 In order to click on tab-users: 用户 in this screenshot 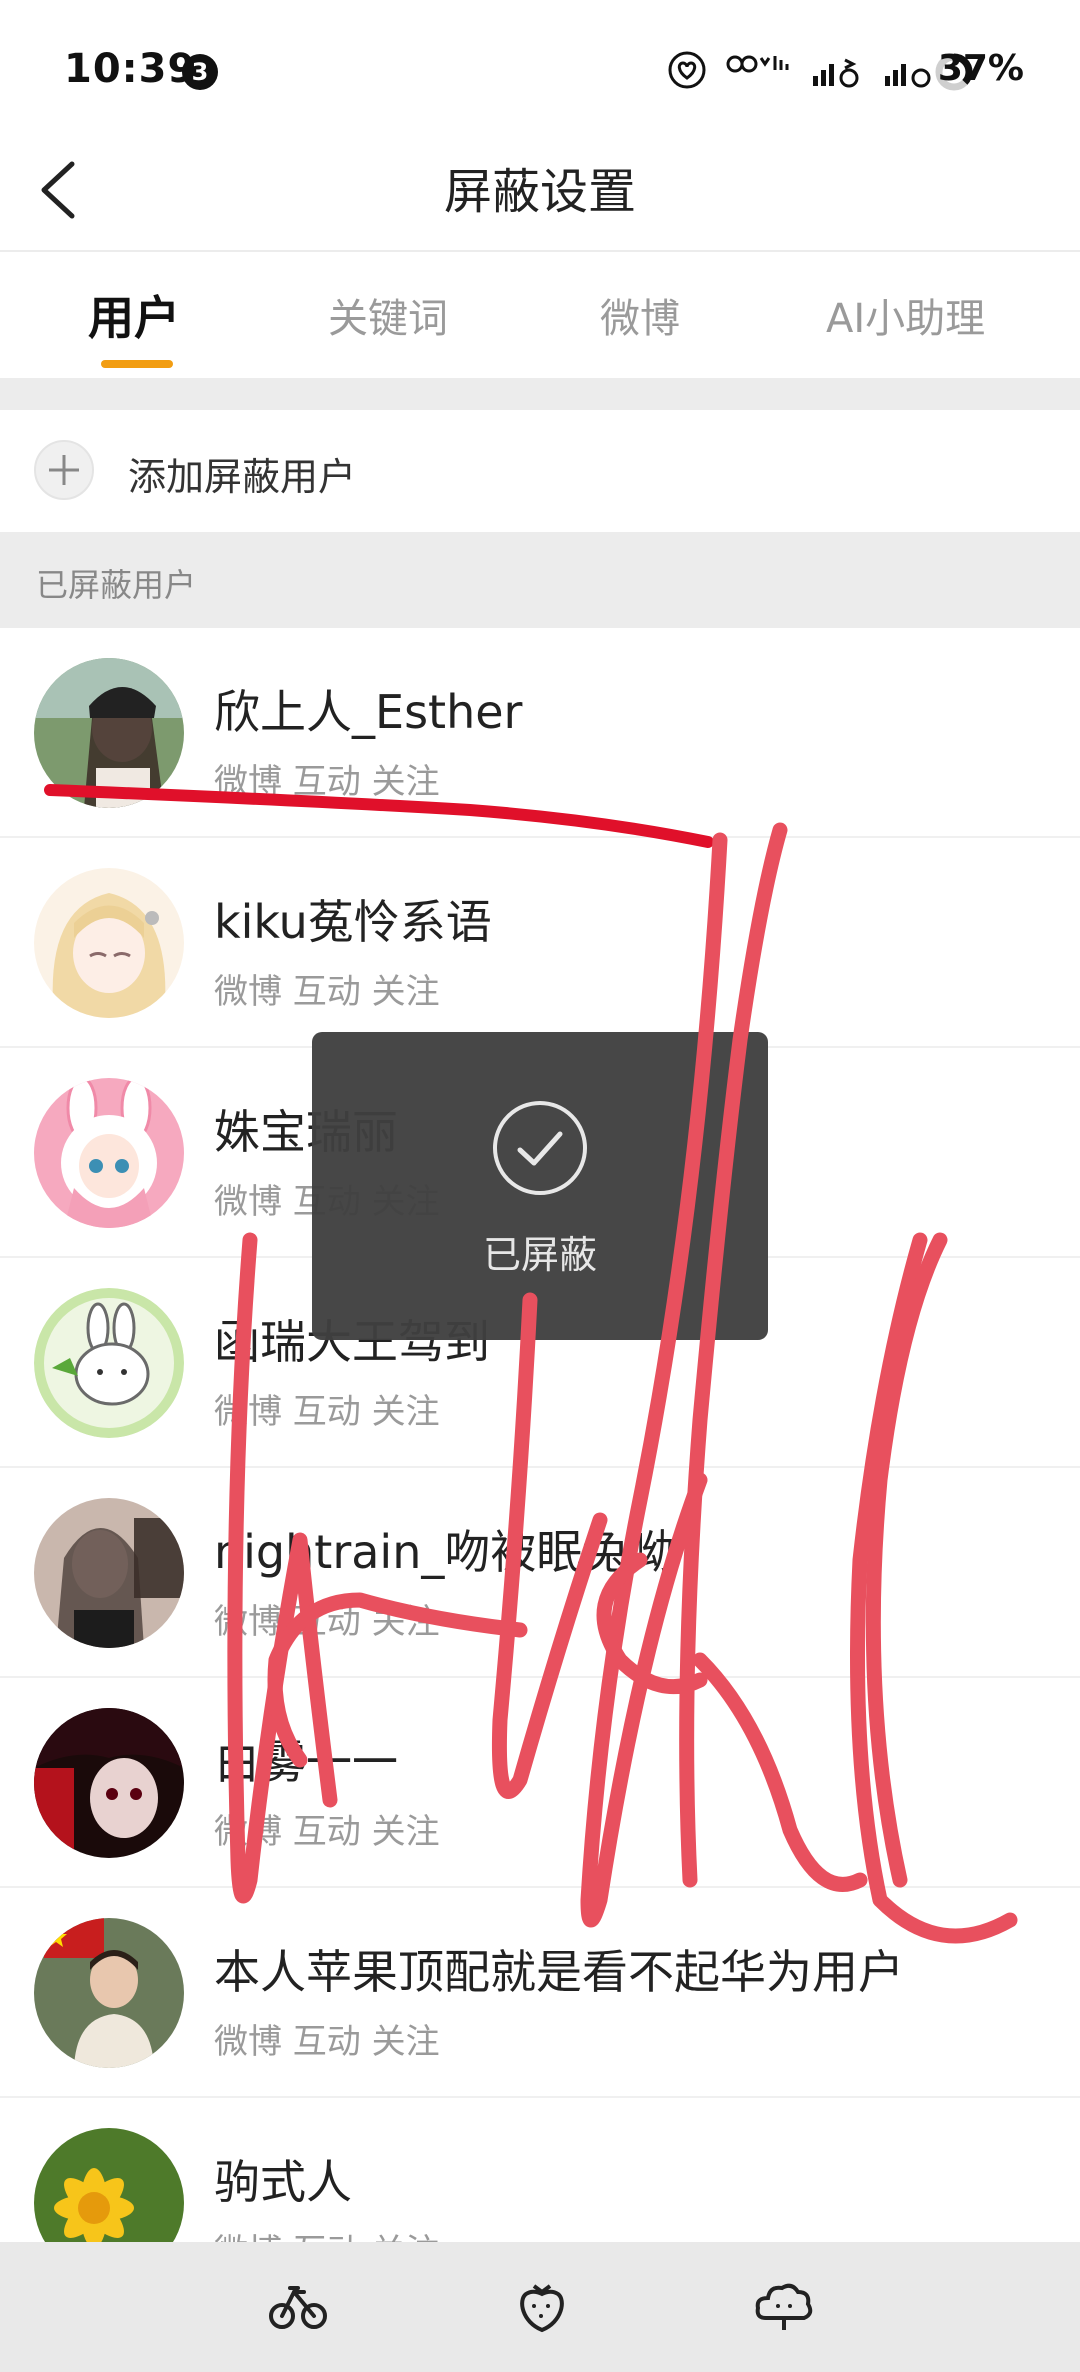, I will do `click(134, 315)`.